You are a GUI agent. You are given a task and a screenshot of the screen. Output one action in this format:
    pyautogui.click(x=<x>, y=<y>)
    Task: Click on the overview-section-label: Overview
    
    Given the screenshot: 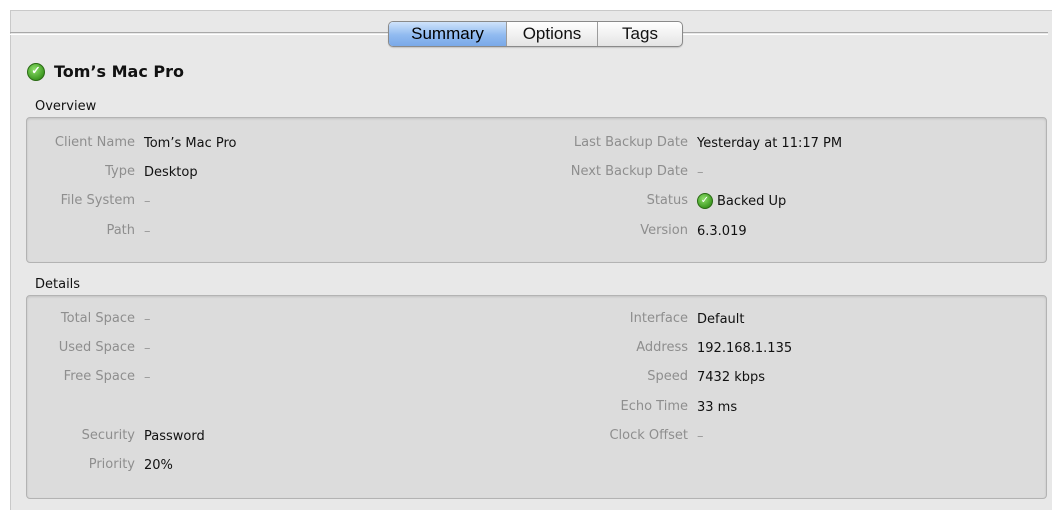 What is the action you would take?
    pyautogui.click(x=66, y=106)
    